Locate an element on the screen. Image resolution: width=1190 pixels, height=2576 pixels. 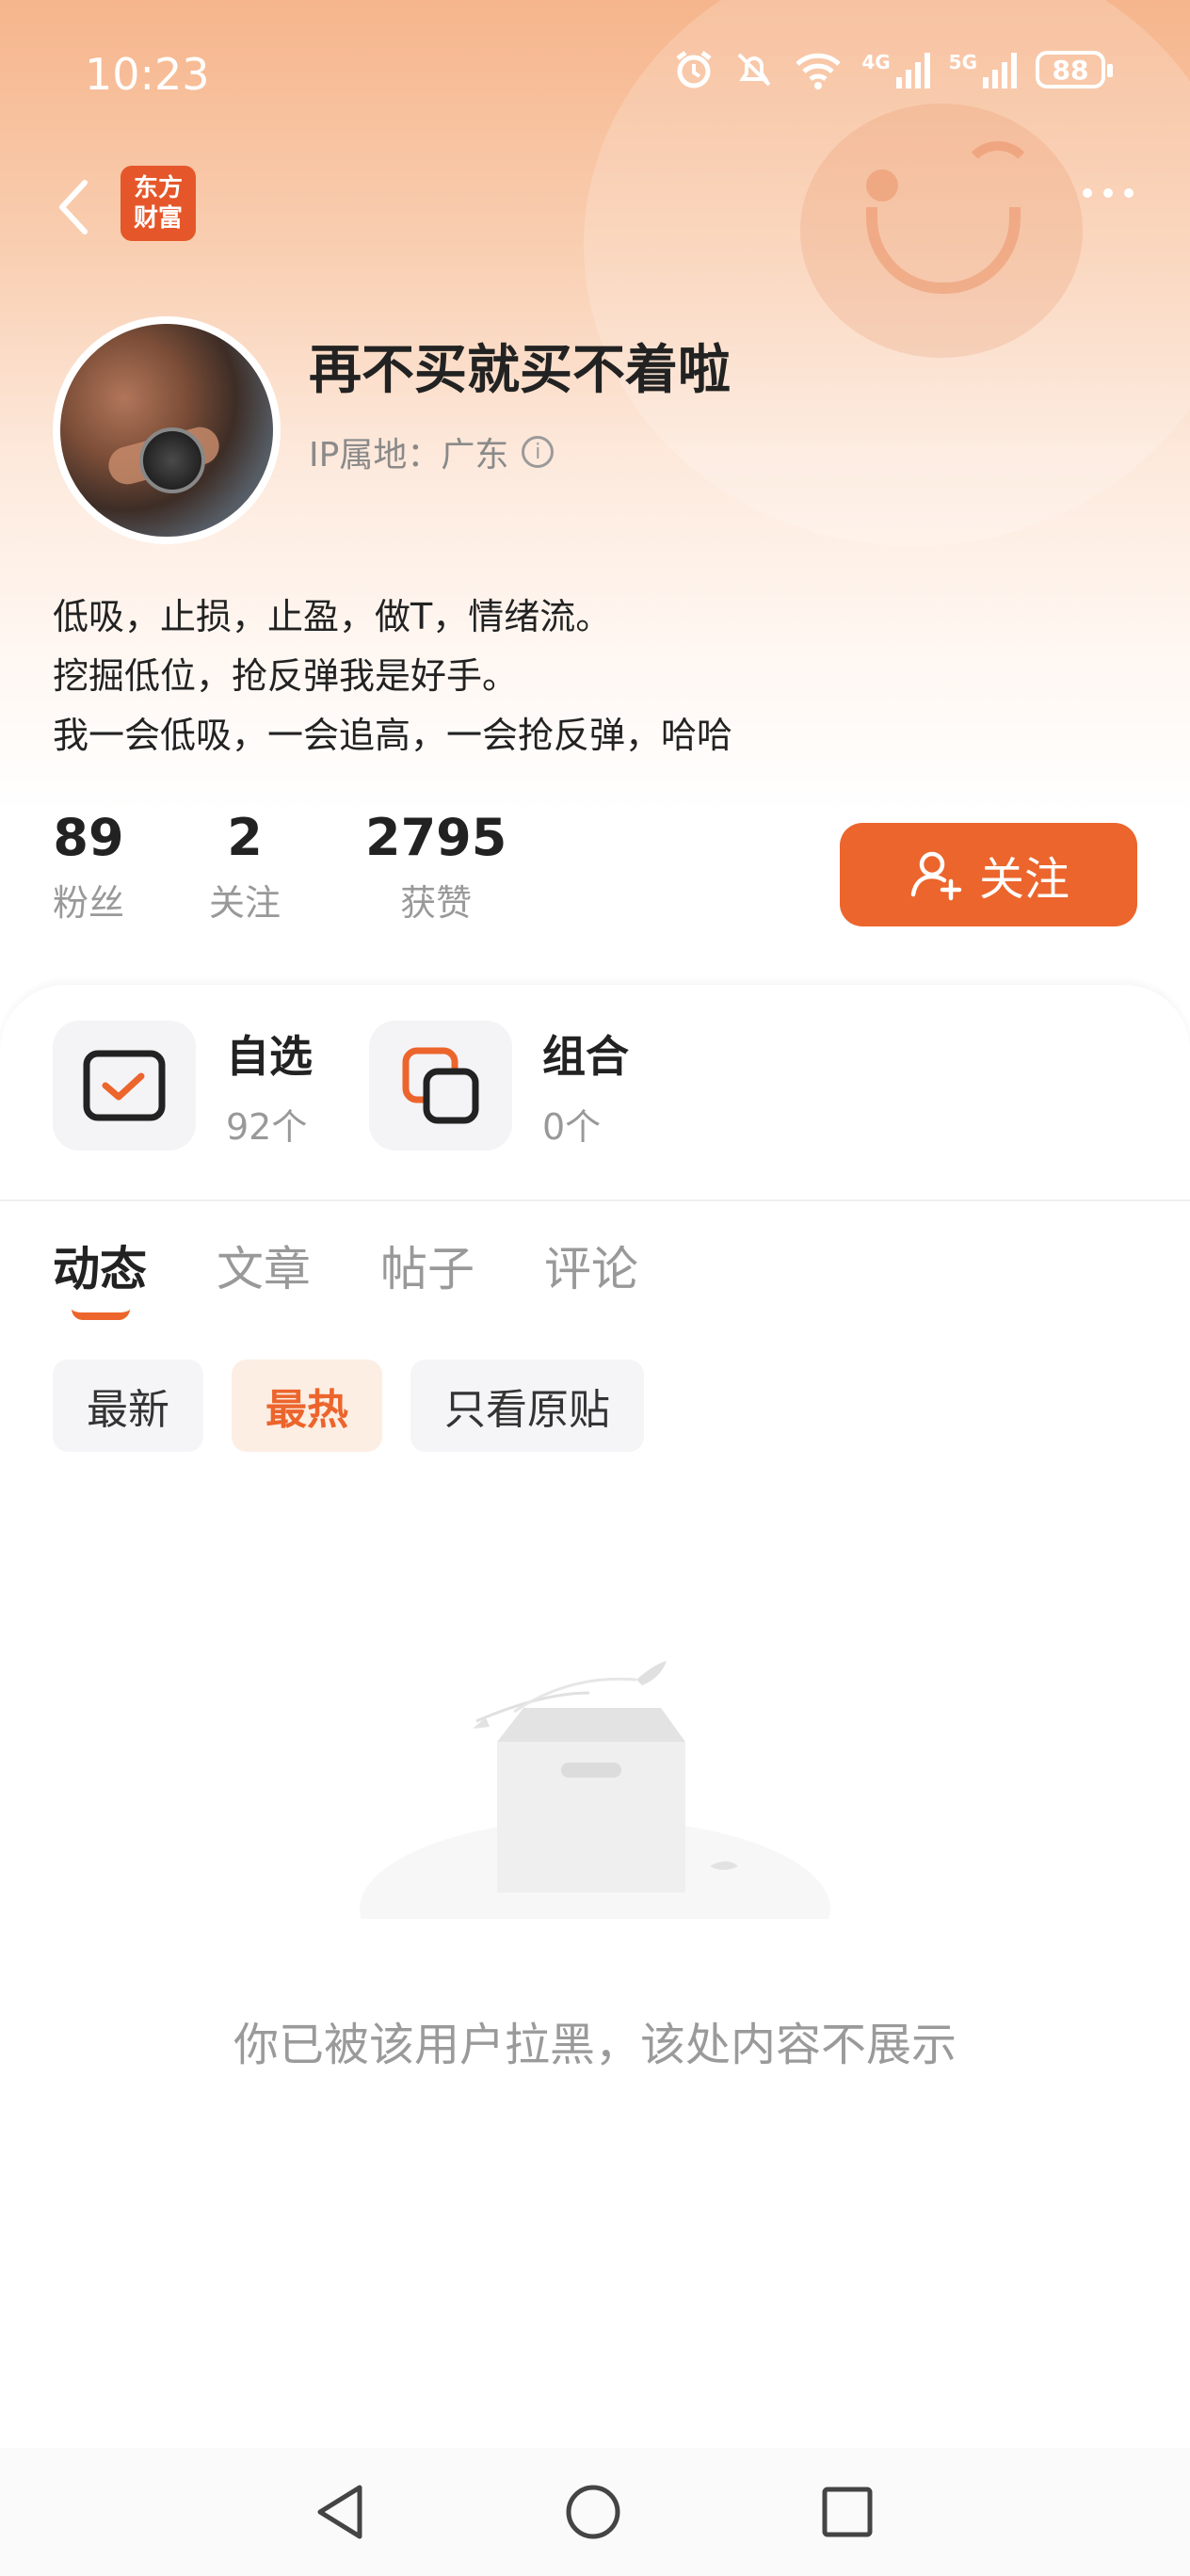
shortcut-count: 0个 is located at coordinates (572, 1126).